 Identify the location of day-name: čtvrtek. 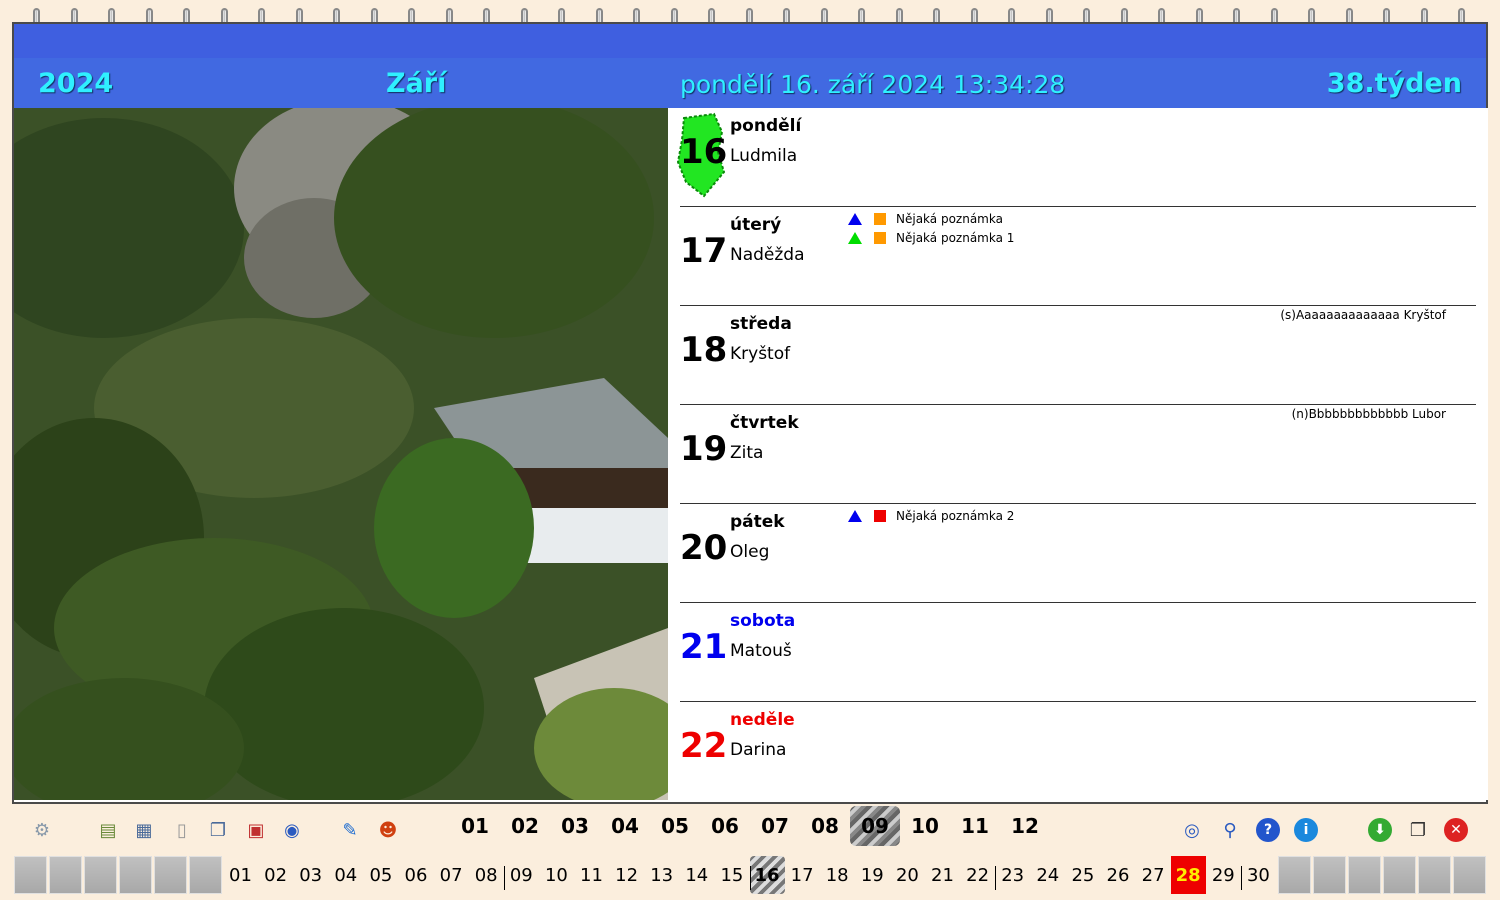
(764, 423).